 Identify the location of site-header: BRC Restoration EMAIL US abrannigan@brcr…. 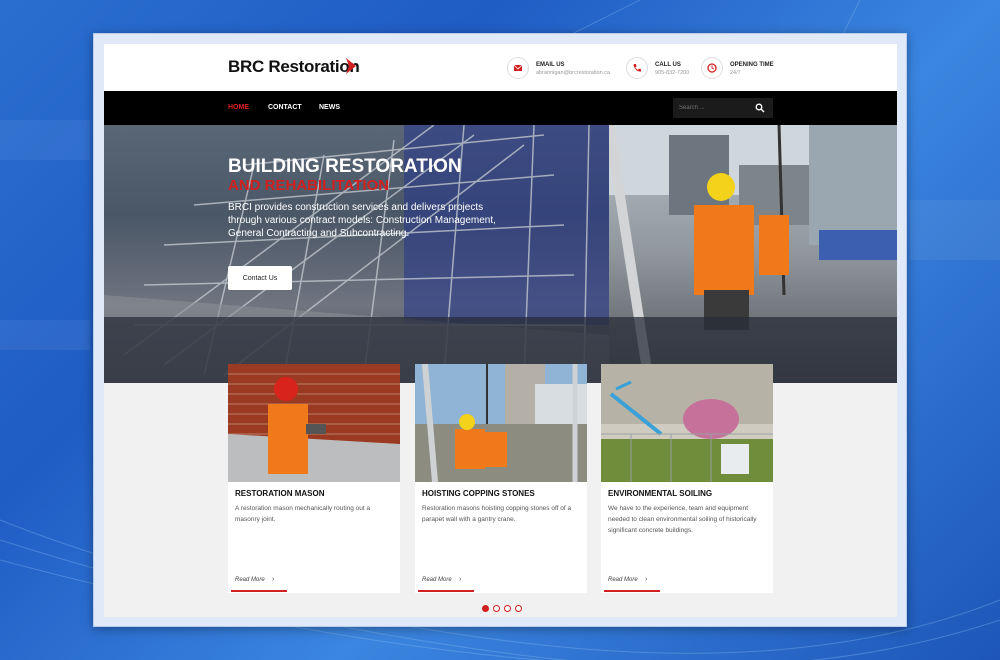
(500, 67).